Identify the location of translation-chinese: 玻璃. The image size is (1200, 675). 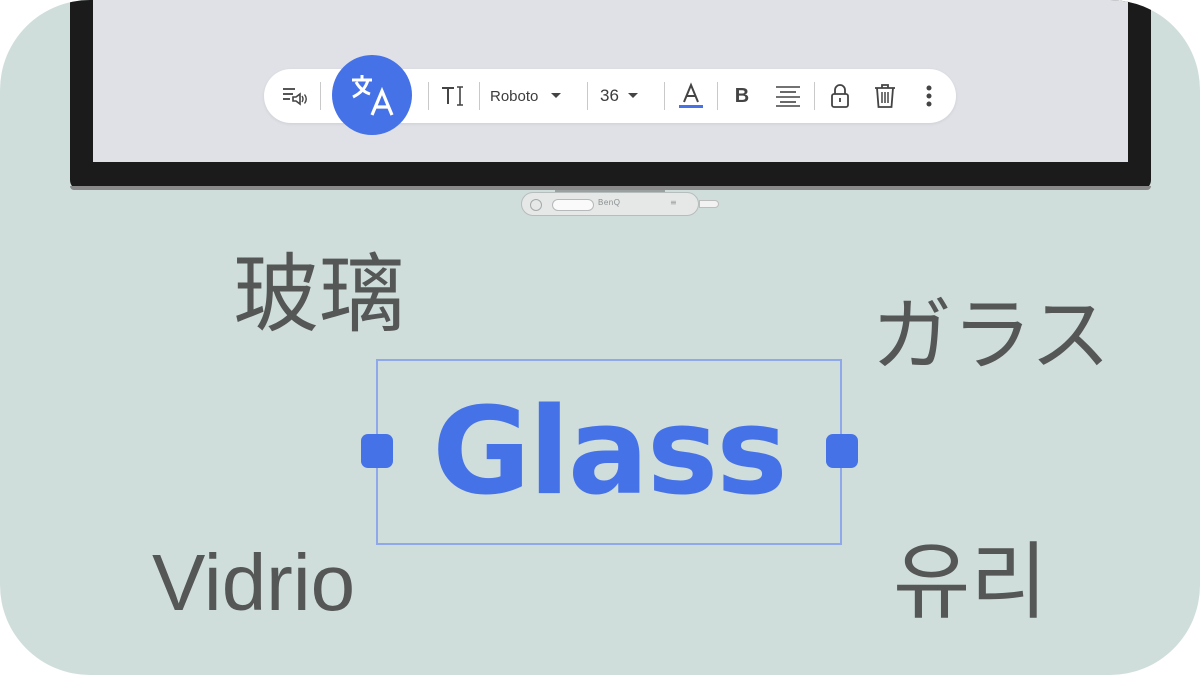
(319, 295).